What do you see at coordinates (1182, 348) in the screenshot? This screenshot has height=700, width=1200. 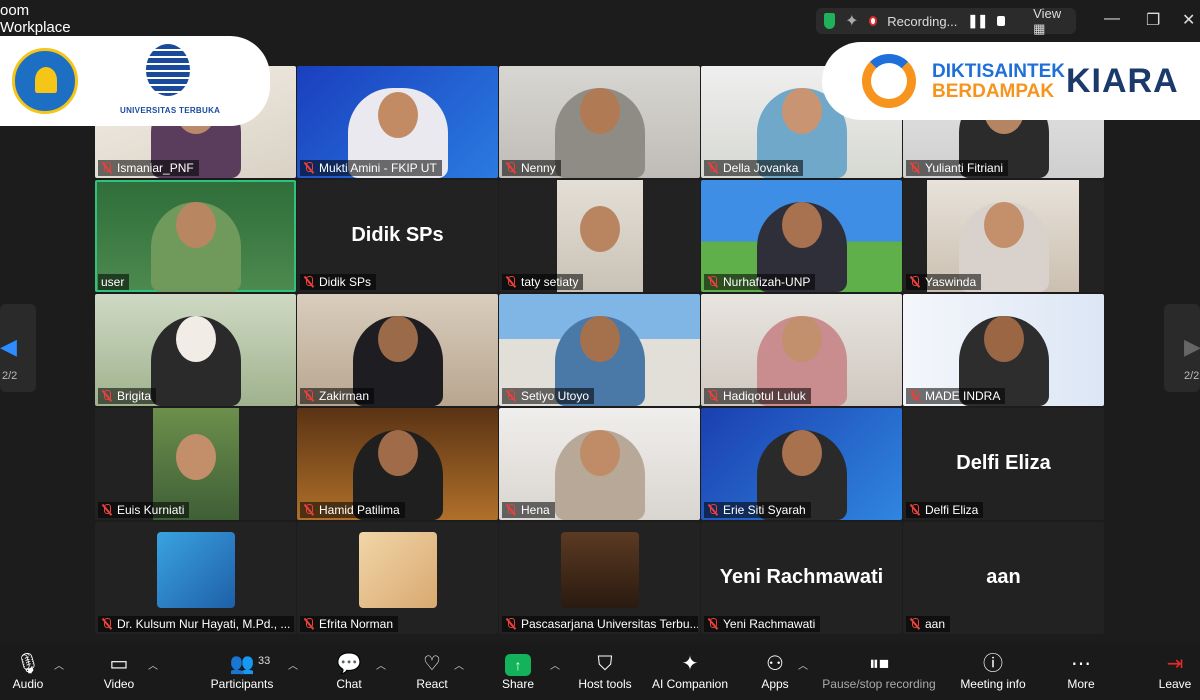 I see `next-page-button: ▶ 2/2` at bounding box center [1182, 348].